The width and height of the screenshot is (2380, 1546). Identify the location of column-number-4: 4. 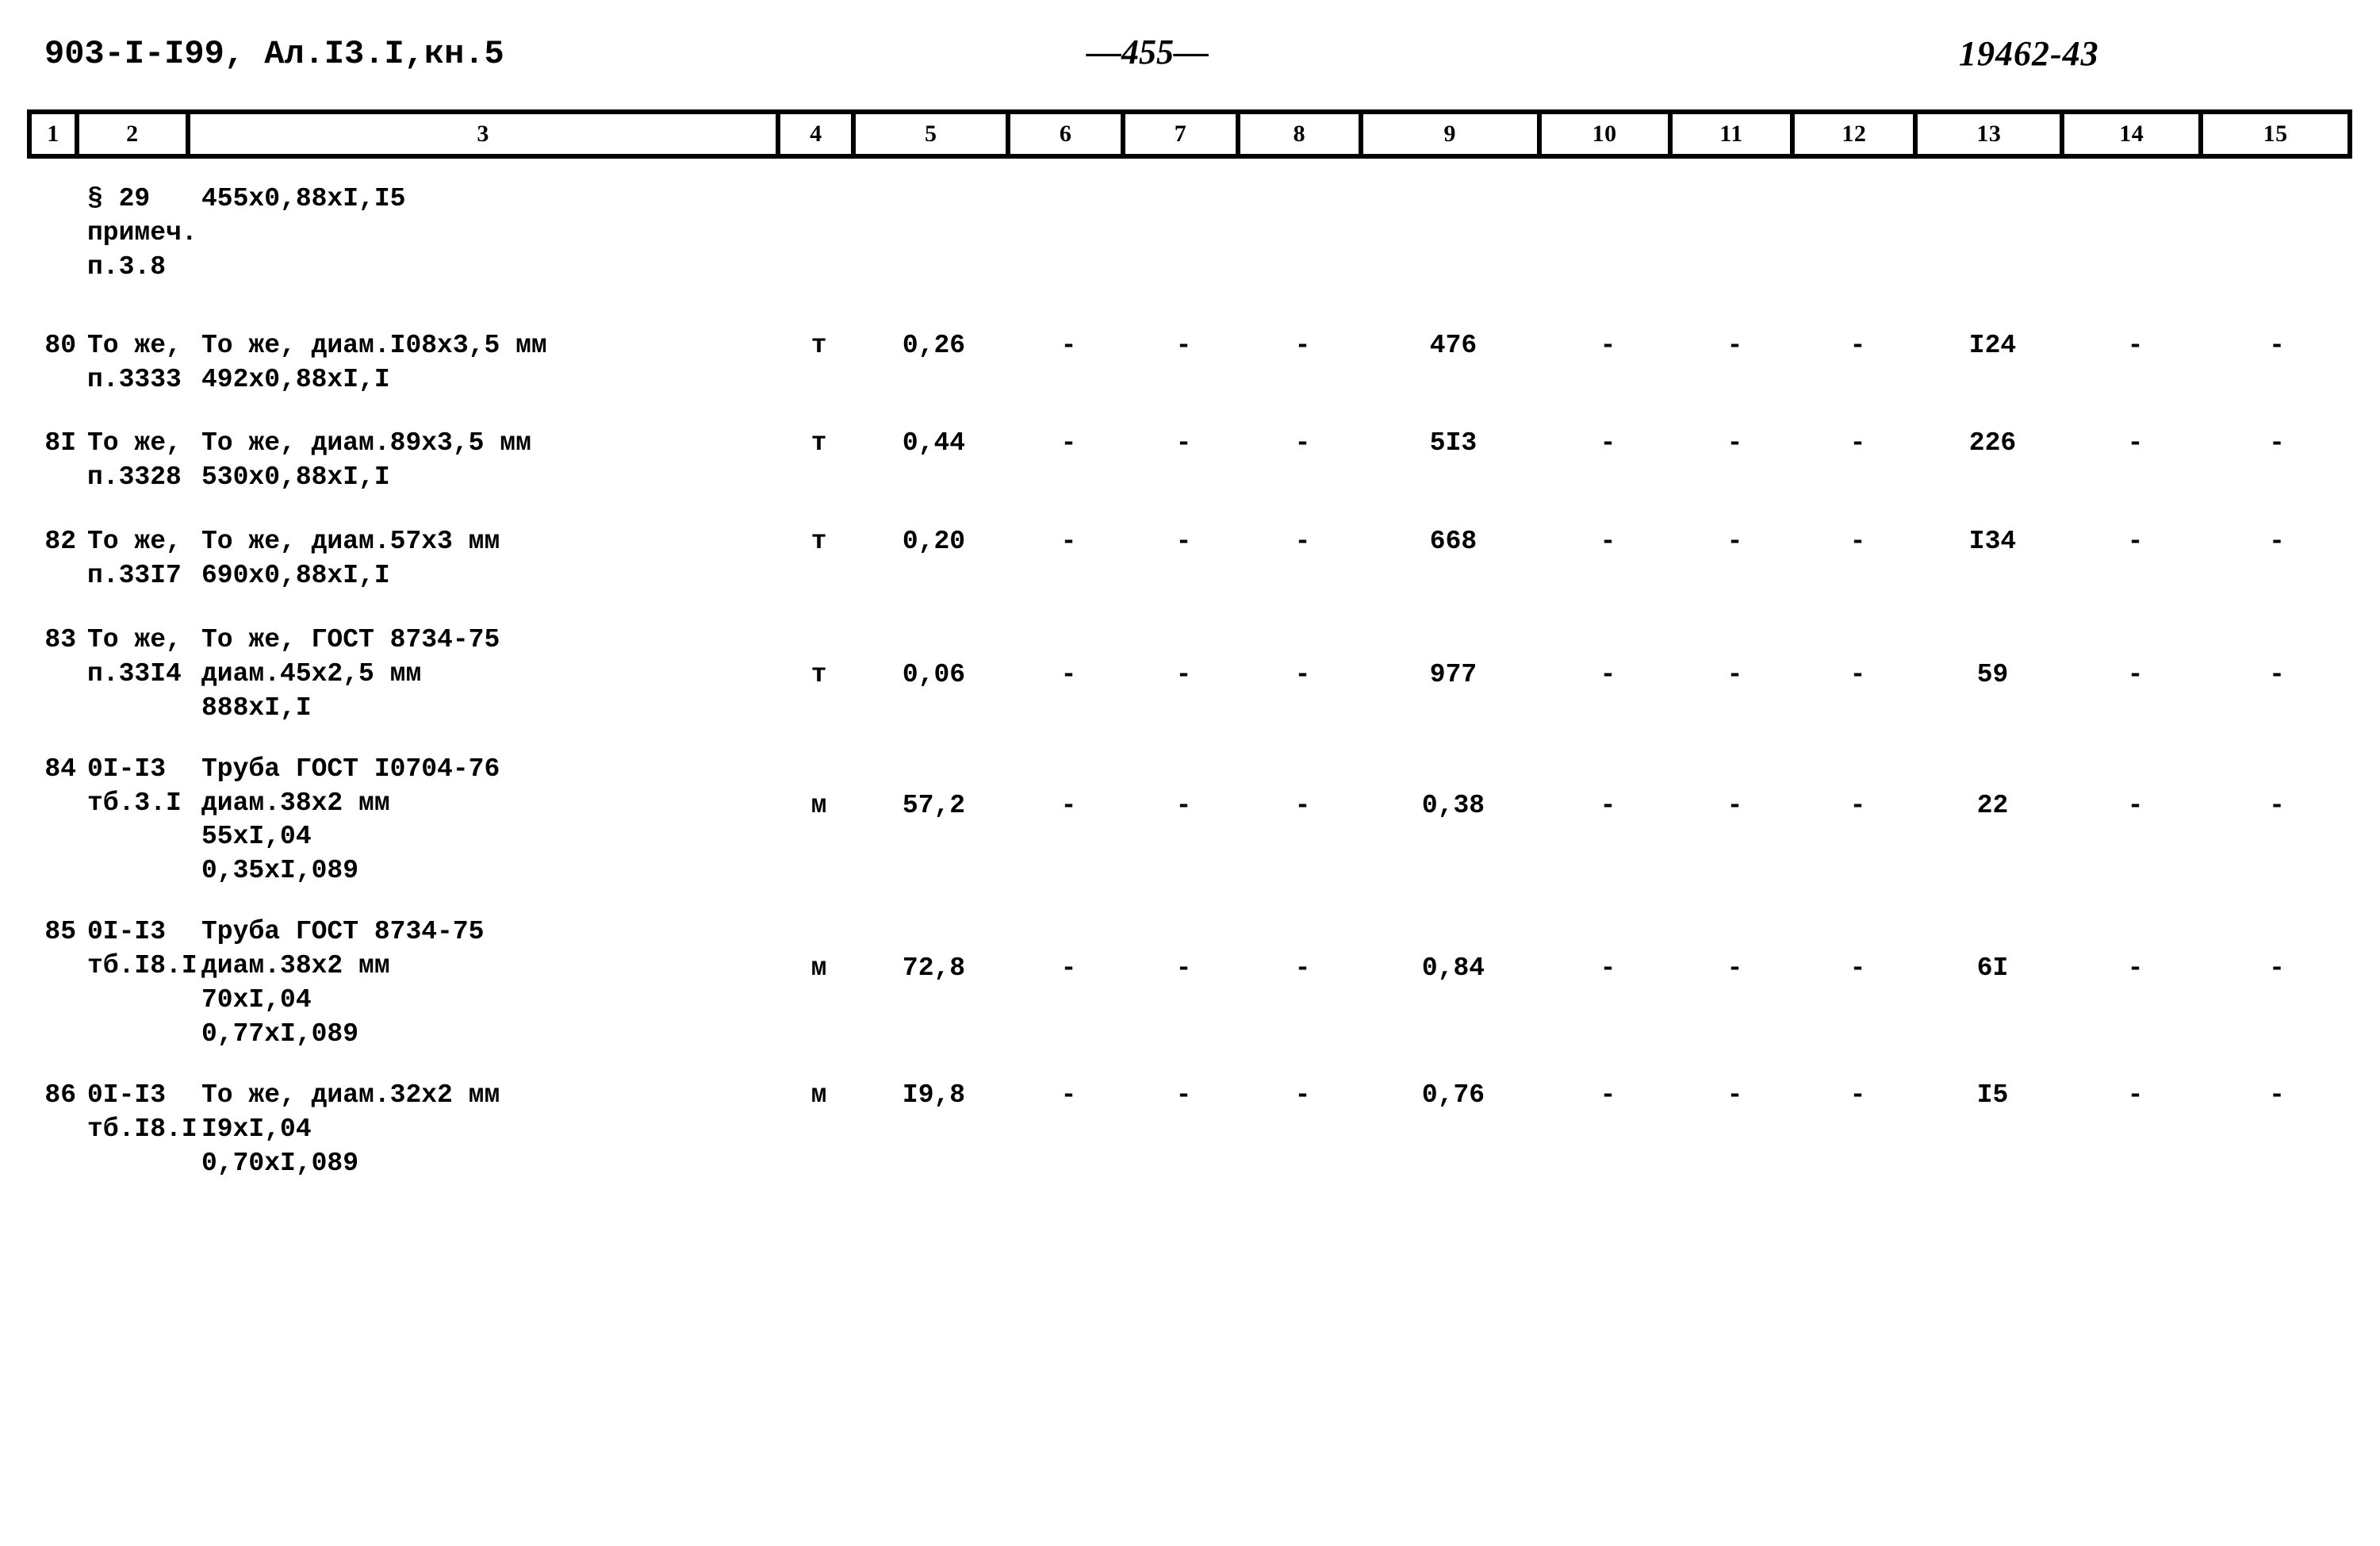
(818, 134).